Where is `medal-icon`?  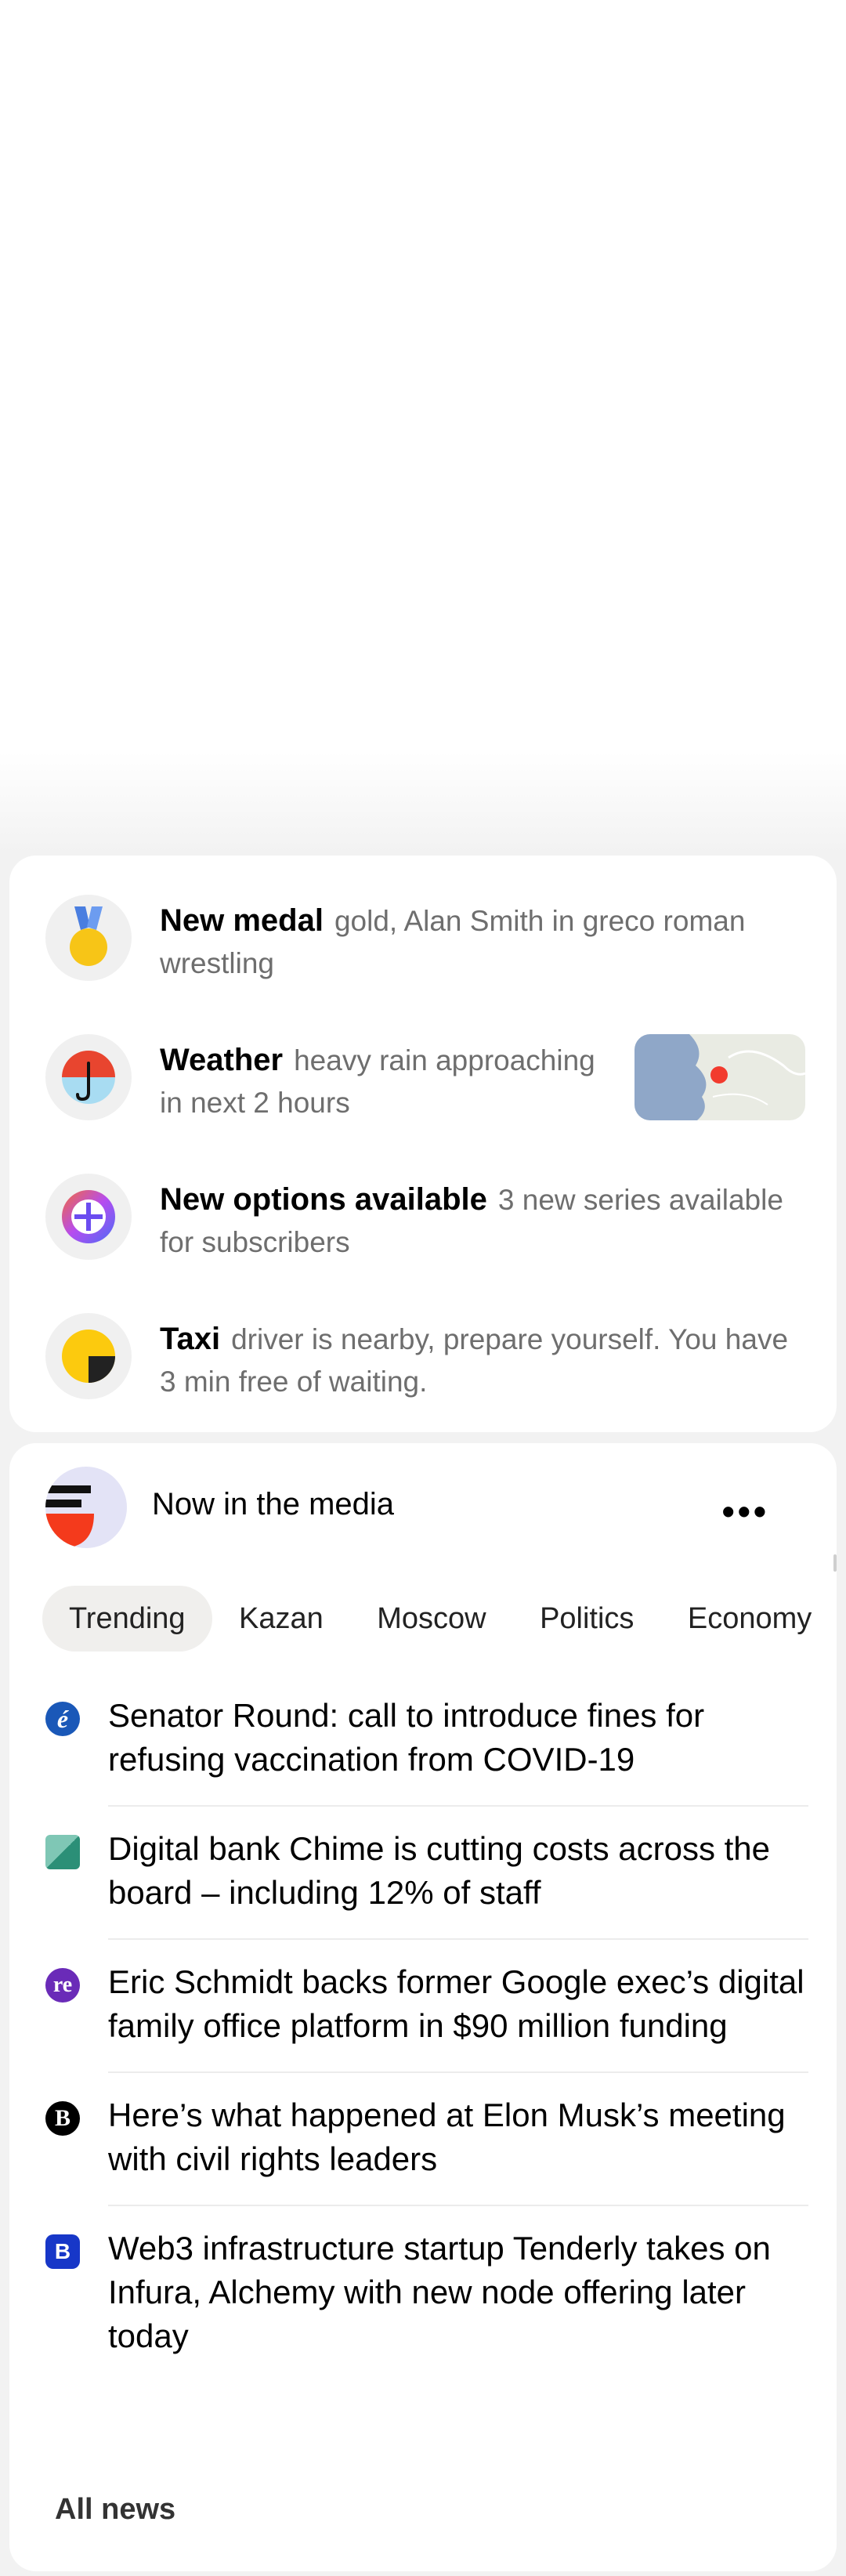 medal-icon is located at coordinates (88, 938).